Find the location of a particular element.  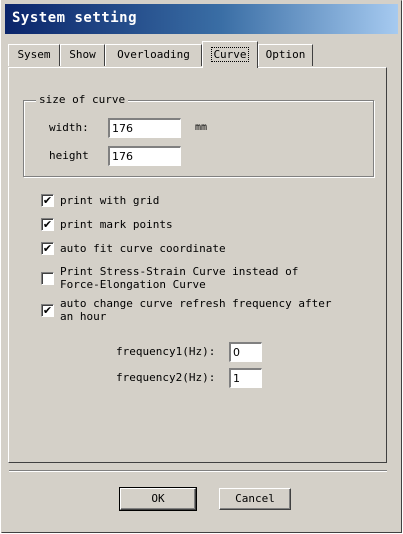

tab-curve: Curve is located at coordinates (230, 54).